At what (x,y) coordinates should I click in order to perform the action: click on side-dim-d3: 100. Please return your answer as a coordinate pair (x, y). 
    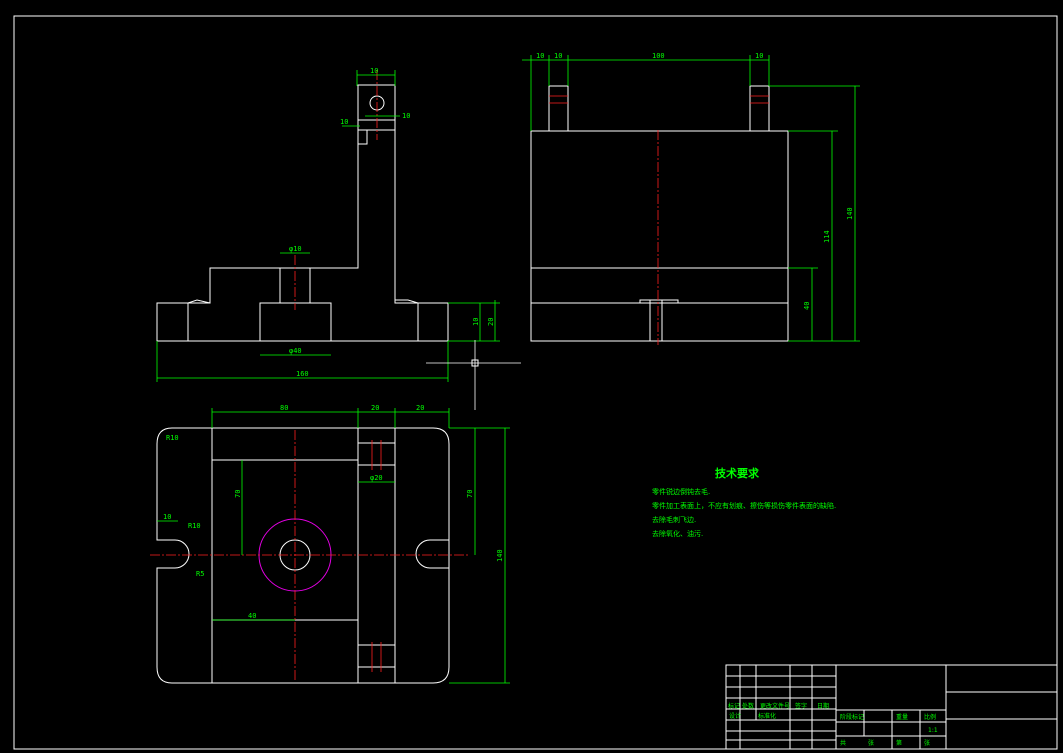
    Looking at the image, I should click on (658, 56).